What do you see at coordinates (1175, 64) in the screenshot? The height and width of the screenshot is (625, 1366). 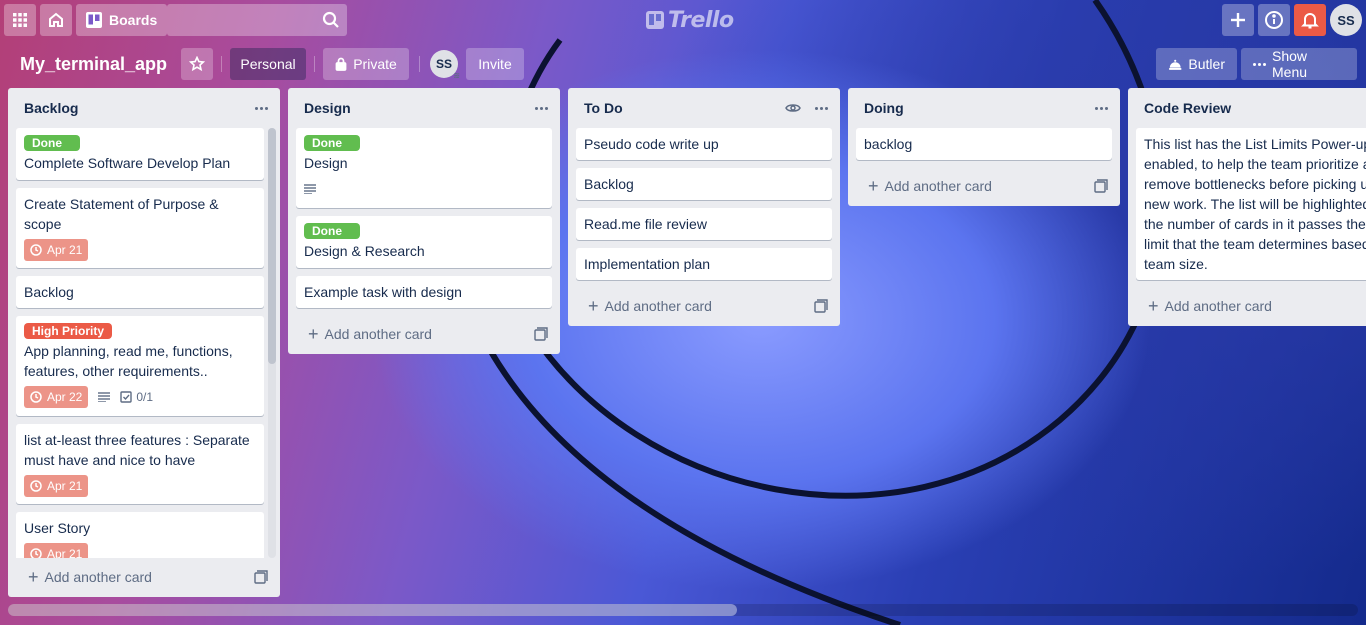 I see `butler-icon` at bounding box center [1175, 64].